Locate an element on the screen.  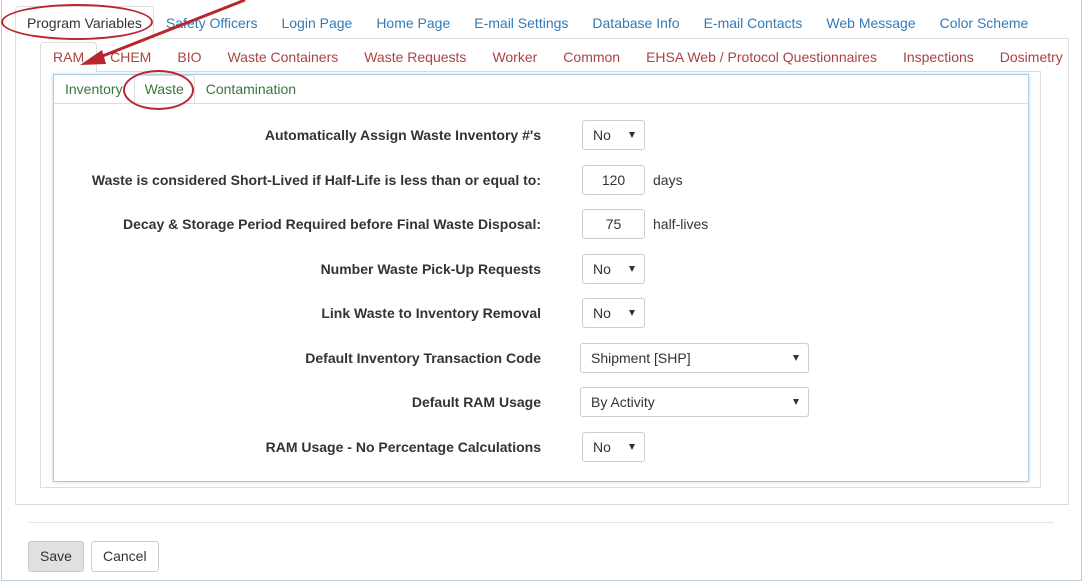
short-lived-input: 120 is located at coordinates (613, 180).